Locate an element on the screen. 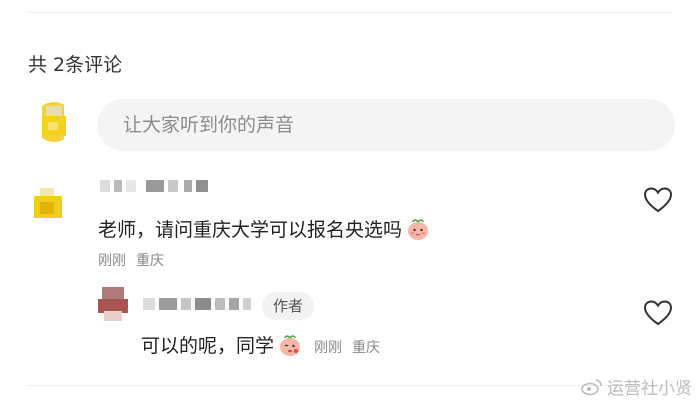 This screenshot has width=700, height=402. commenter-name-redacted is located at coordinates (155, 186).